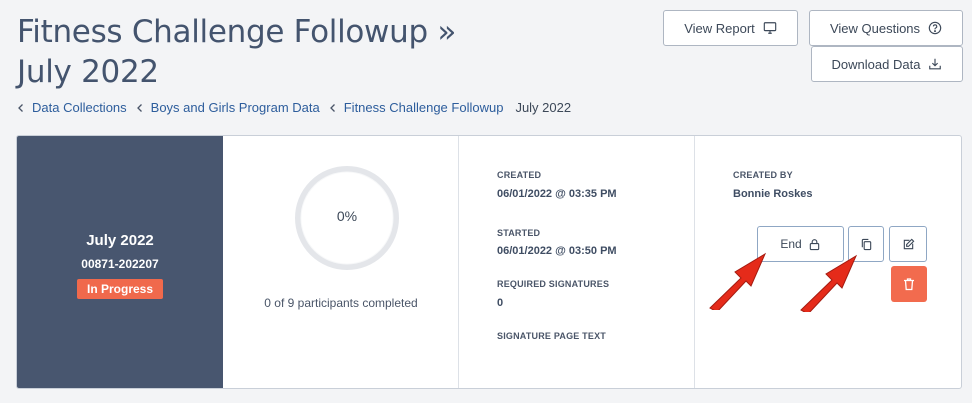  Describe the element at coordinates (773, 194) in the screenshot. I see `created-by-value: Bonnie Roskes` at that location.